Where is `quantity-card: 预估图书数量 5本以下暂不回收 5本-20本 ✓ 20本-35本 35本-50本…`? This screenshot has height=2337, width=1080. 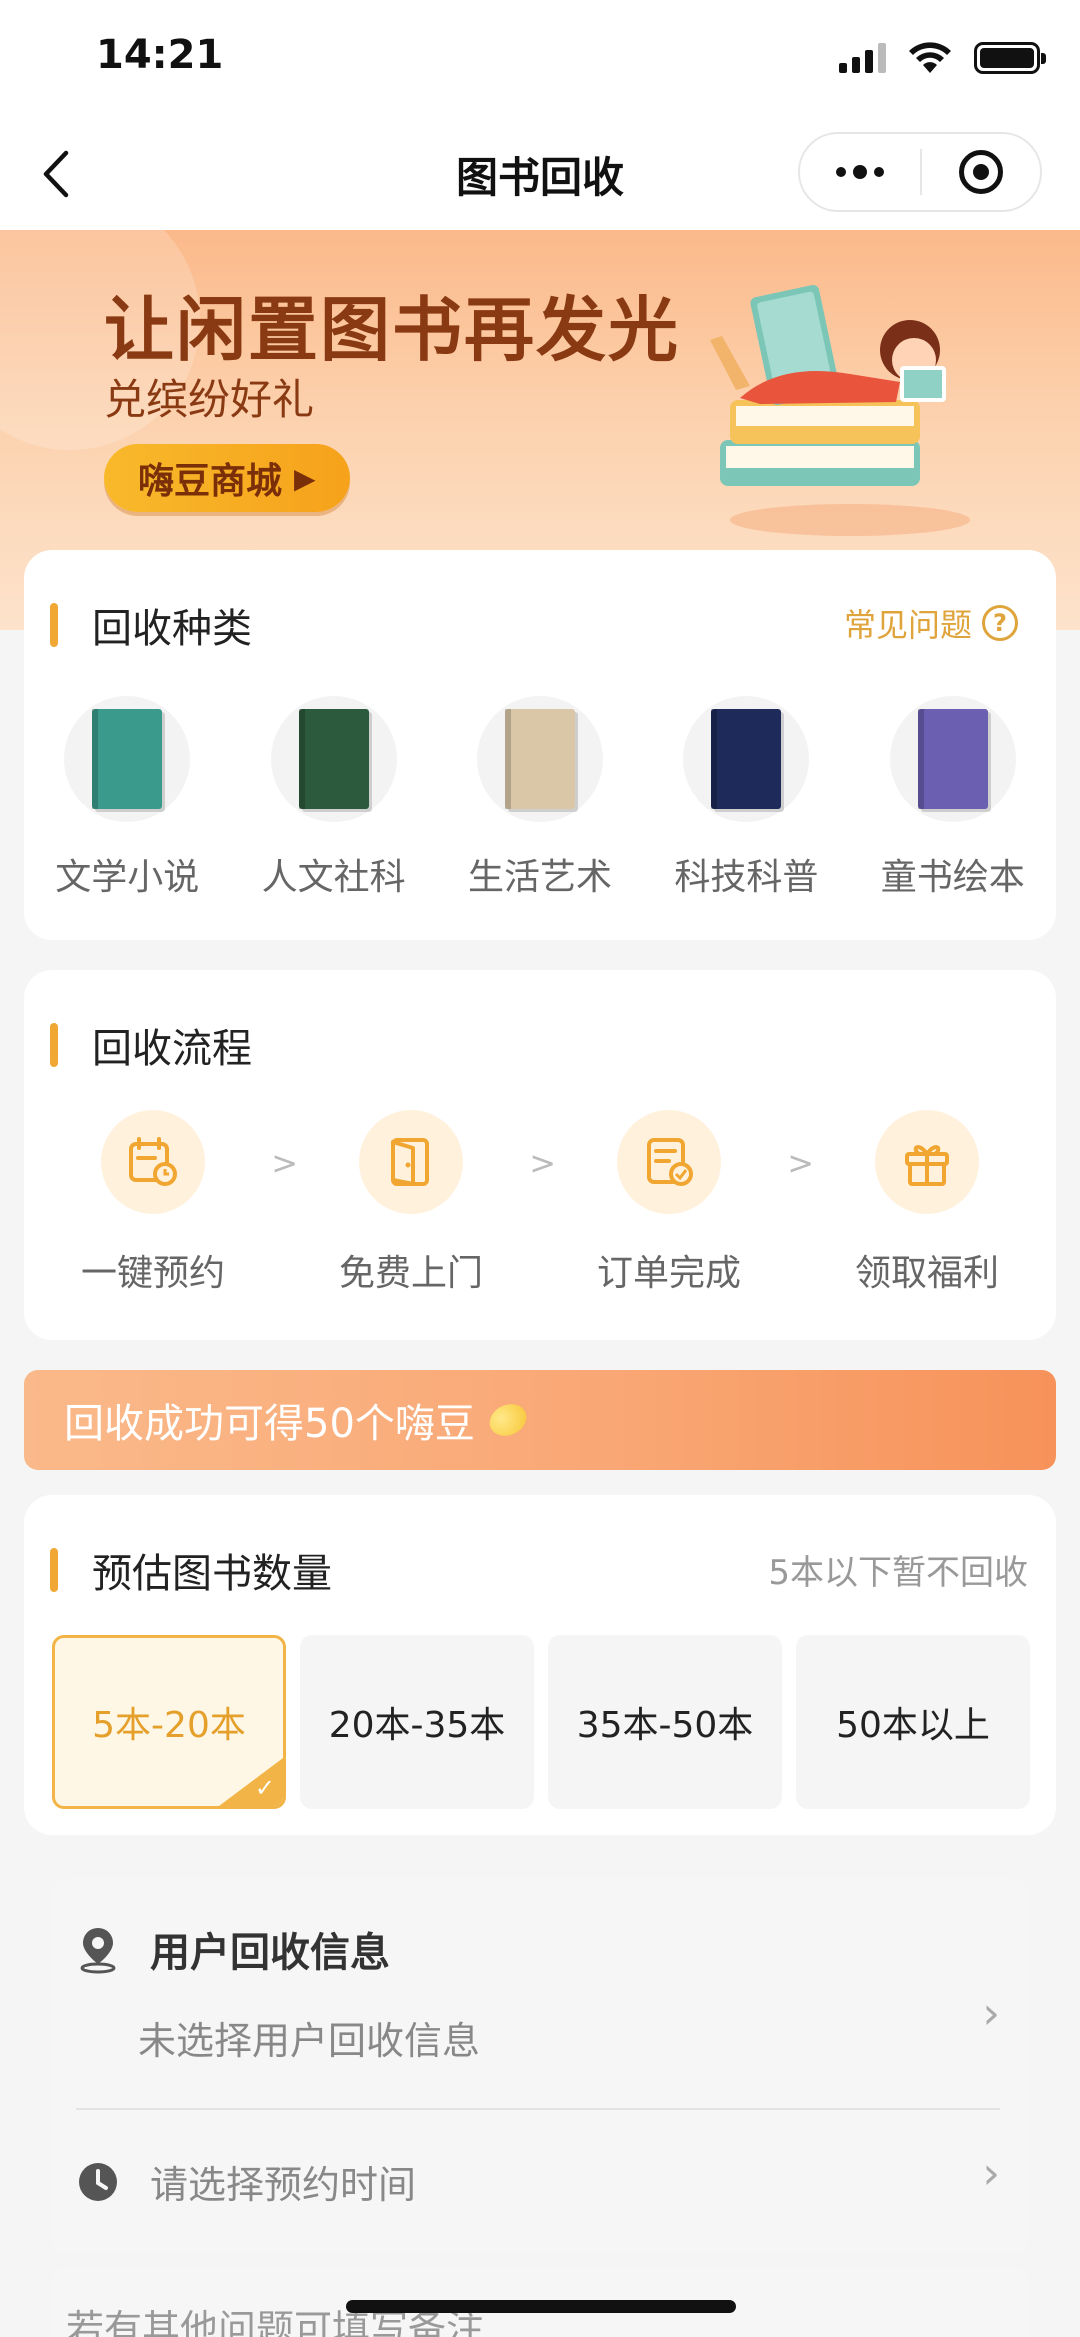
quantity-card: 预估图书数量 5本以下暂不回收 5本-20本 ✓ 20本-35本 35本-50本… is located at coordinates (540, 1665).